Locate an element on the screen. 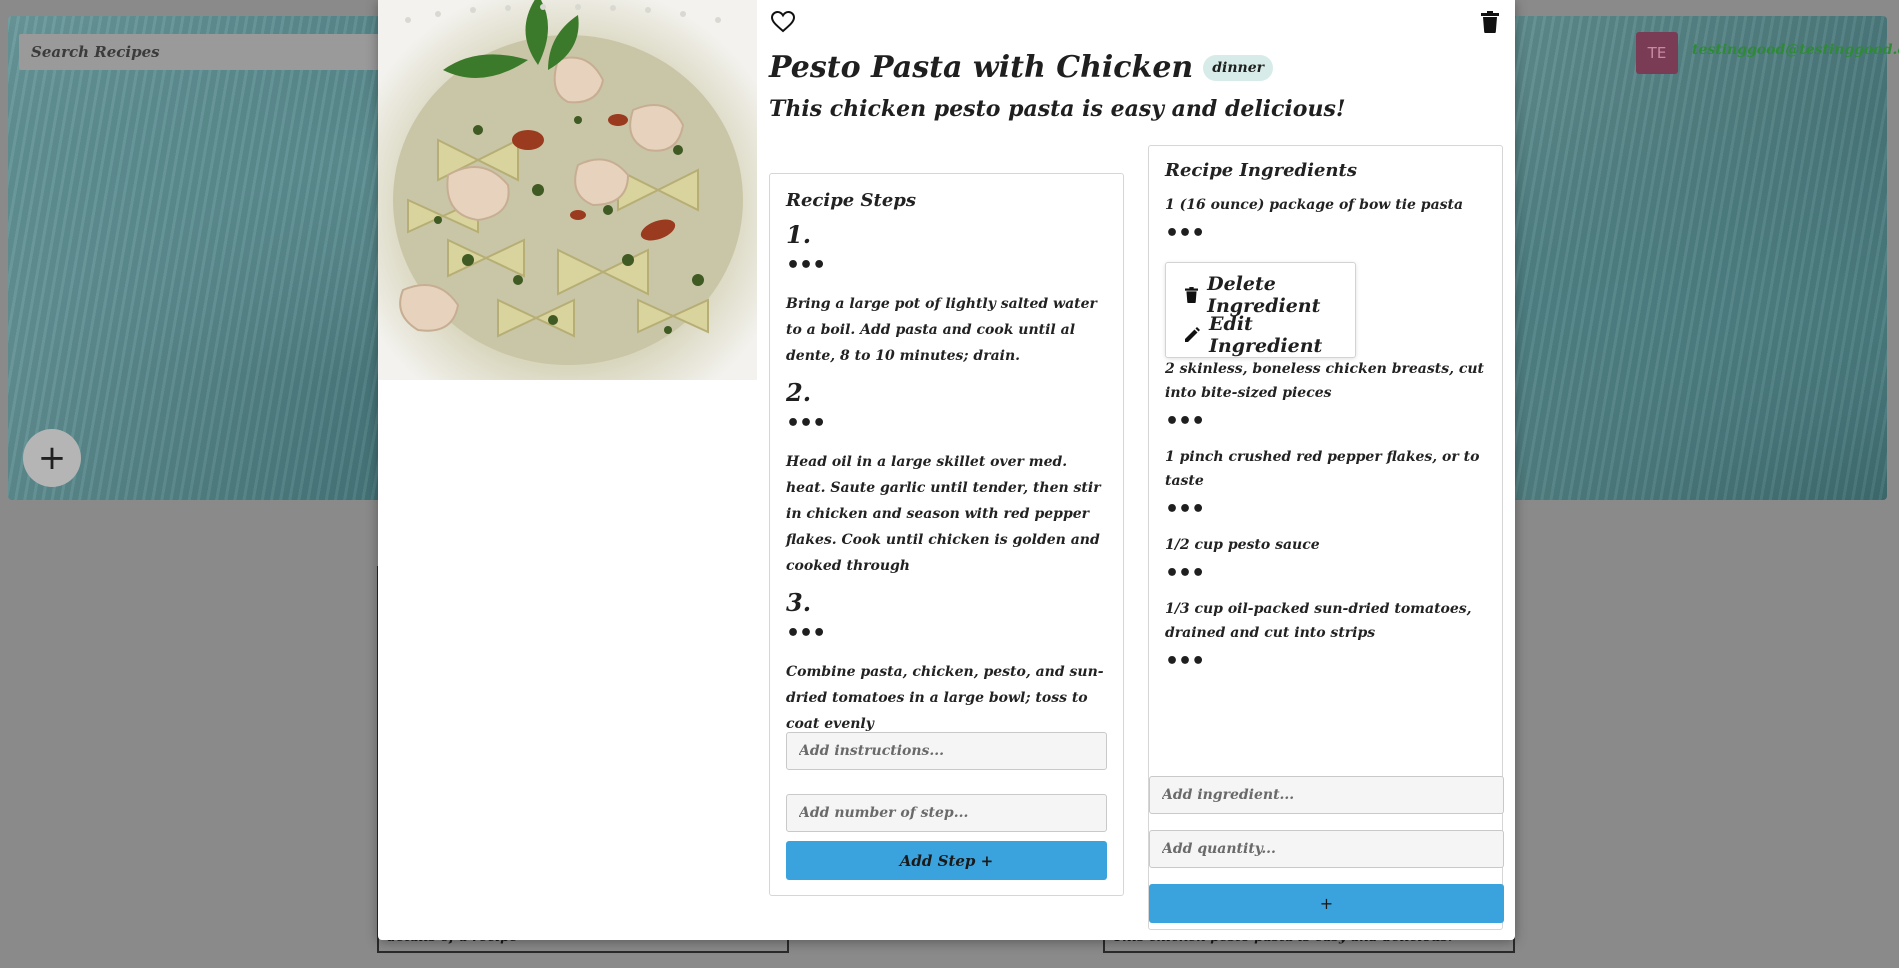 The height and width of the screenshot is (968, 1899). edit-ingredient-label: Edit Ingredient is located at coordinates (1266, 335).